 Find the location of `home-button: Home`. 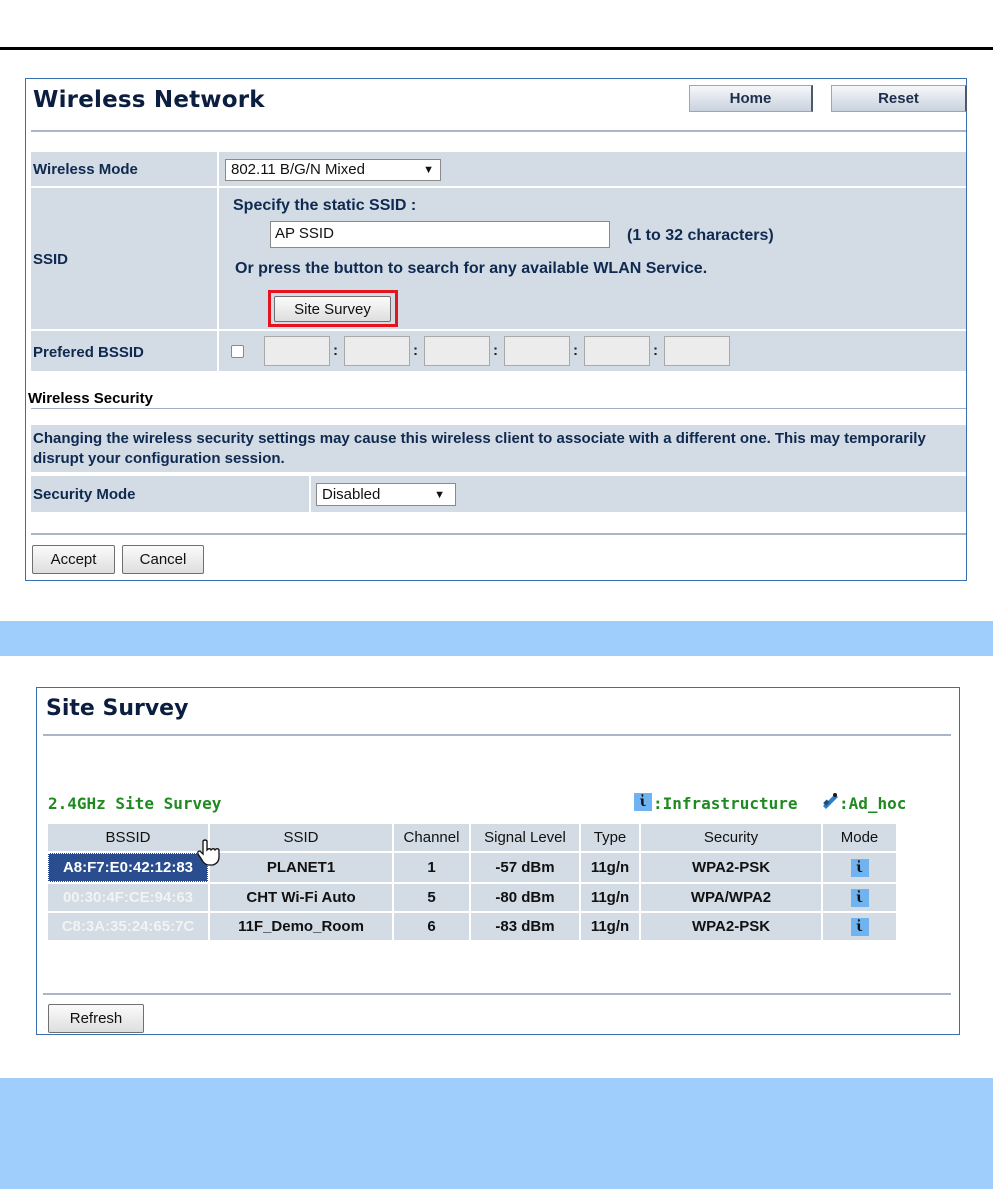

home-button: Home is located at coordinates (751, 98).